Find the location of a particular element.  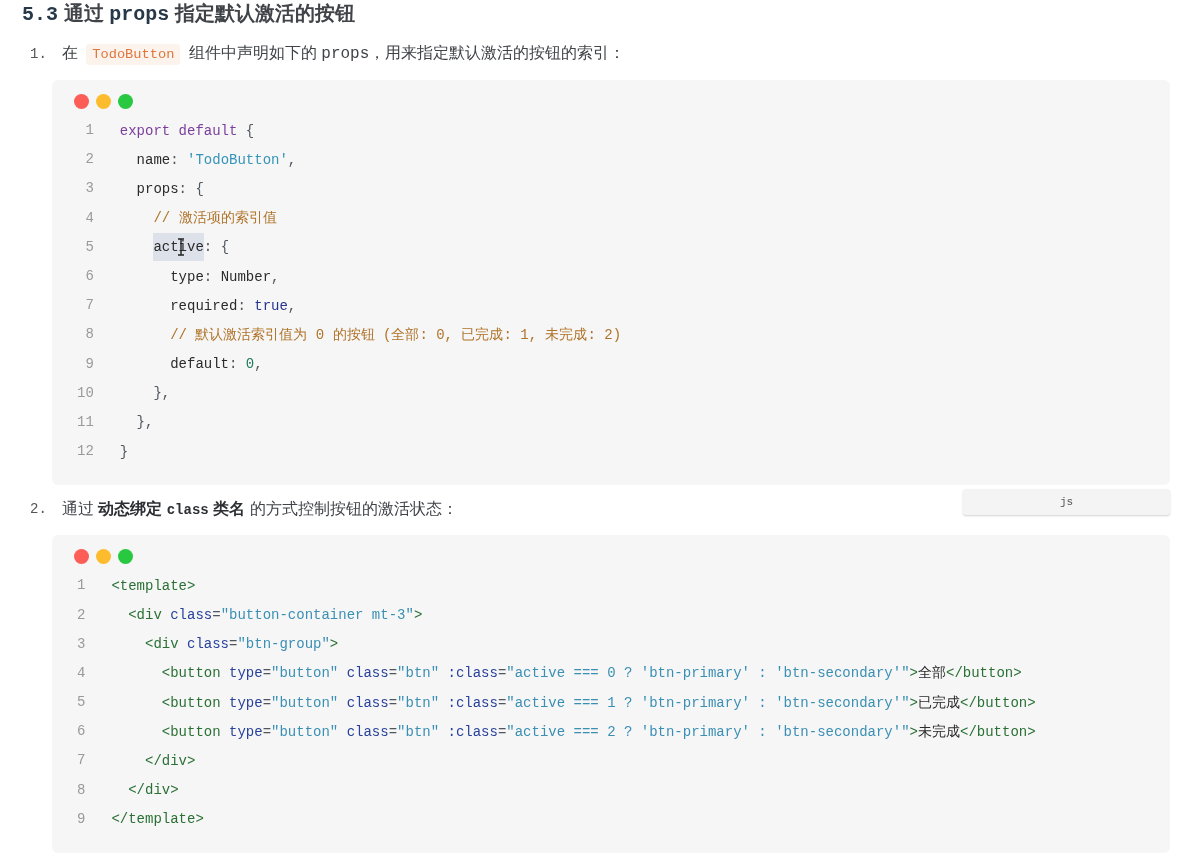

code-line: </template> is located at coordinates (157, 820).